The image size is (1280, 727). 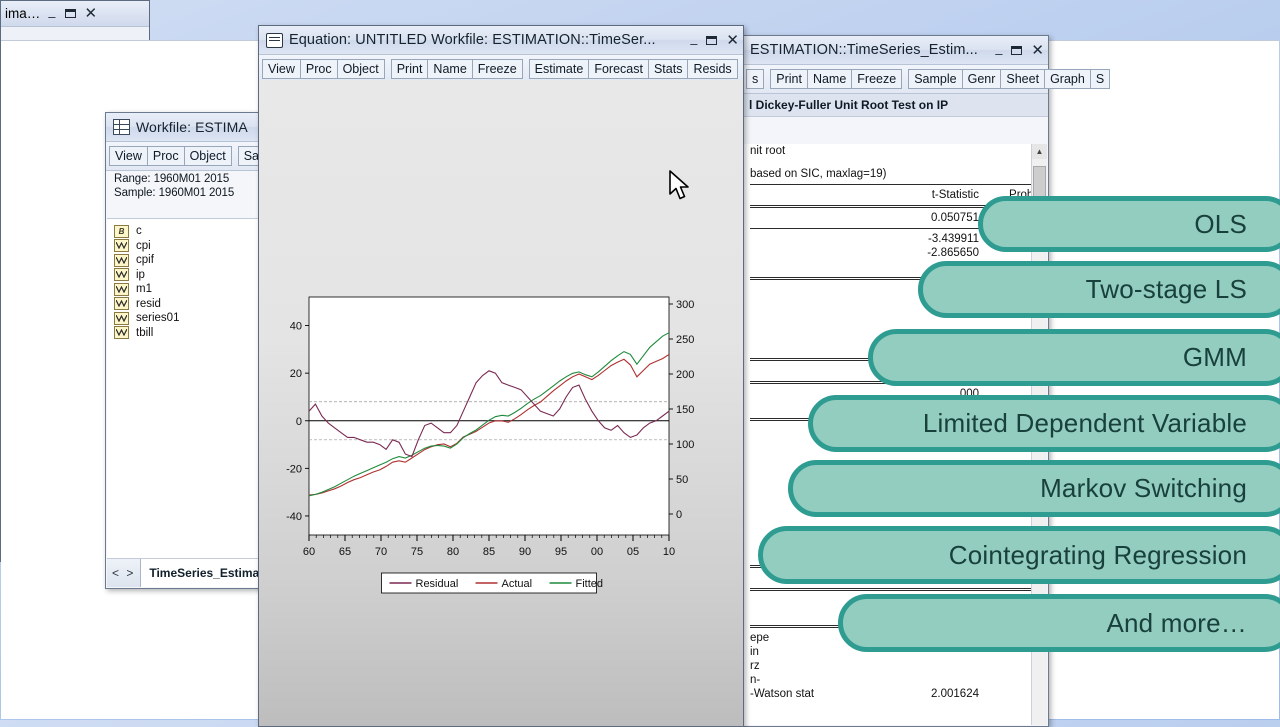 I want to click on equation-window-controls: – ✕, so click(x=710, y=41).